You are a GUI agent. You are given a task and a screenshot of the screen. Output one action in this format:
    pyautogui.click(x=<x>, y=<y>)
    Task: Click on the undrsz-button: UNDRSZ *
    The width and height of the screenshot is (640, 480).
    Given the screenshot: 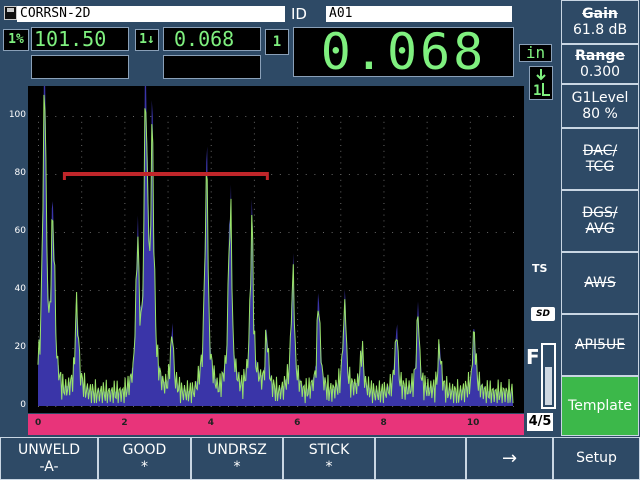 What is the action you would take?
    pyautogui.click(x=237, y=458)
    